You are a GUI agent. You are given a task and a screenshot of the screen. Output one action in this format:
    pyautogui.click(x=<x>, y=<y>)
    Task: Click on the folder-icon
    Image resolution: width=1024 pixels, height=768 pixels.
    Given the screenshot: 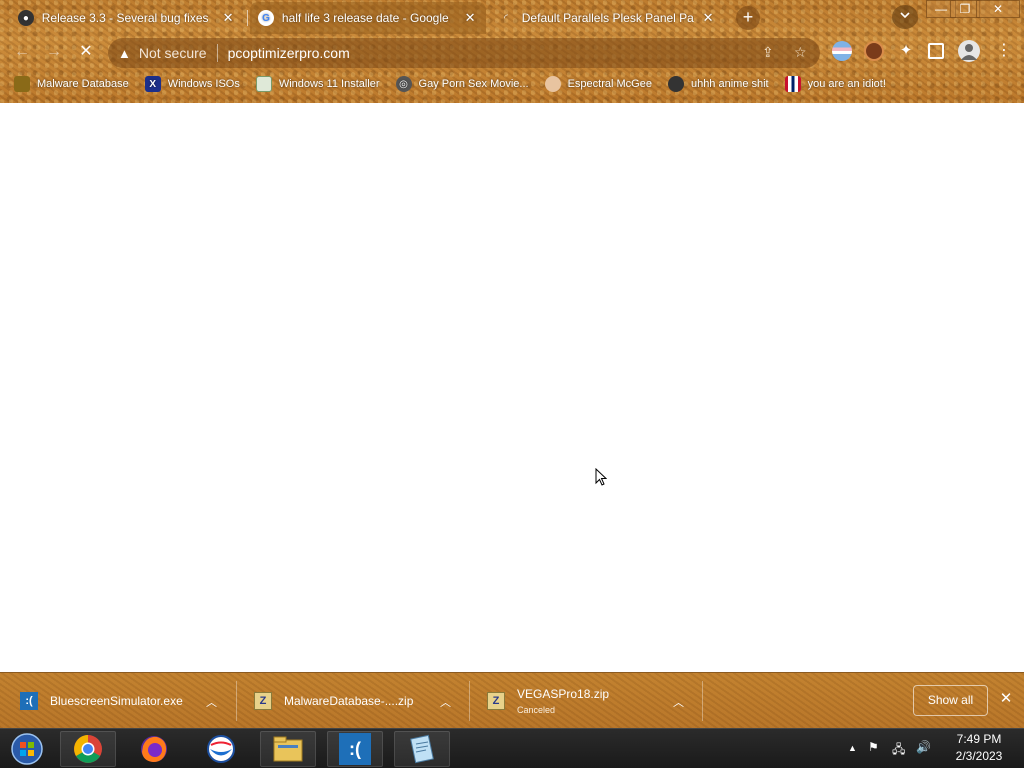 What is the action you would take?
    pyautogui.click(x=288, y=749)
    